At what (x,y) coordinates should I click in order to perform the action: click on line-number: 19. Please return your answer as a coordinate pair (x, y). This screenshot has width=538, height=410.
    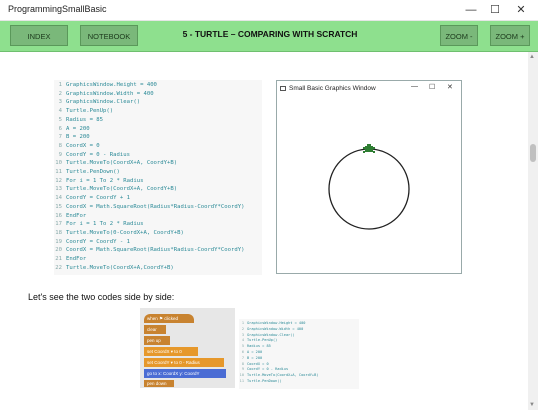
    Looking at the image, I should click on (58, 241).